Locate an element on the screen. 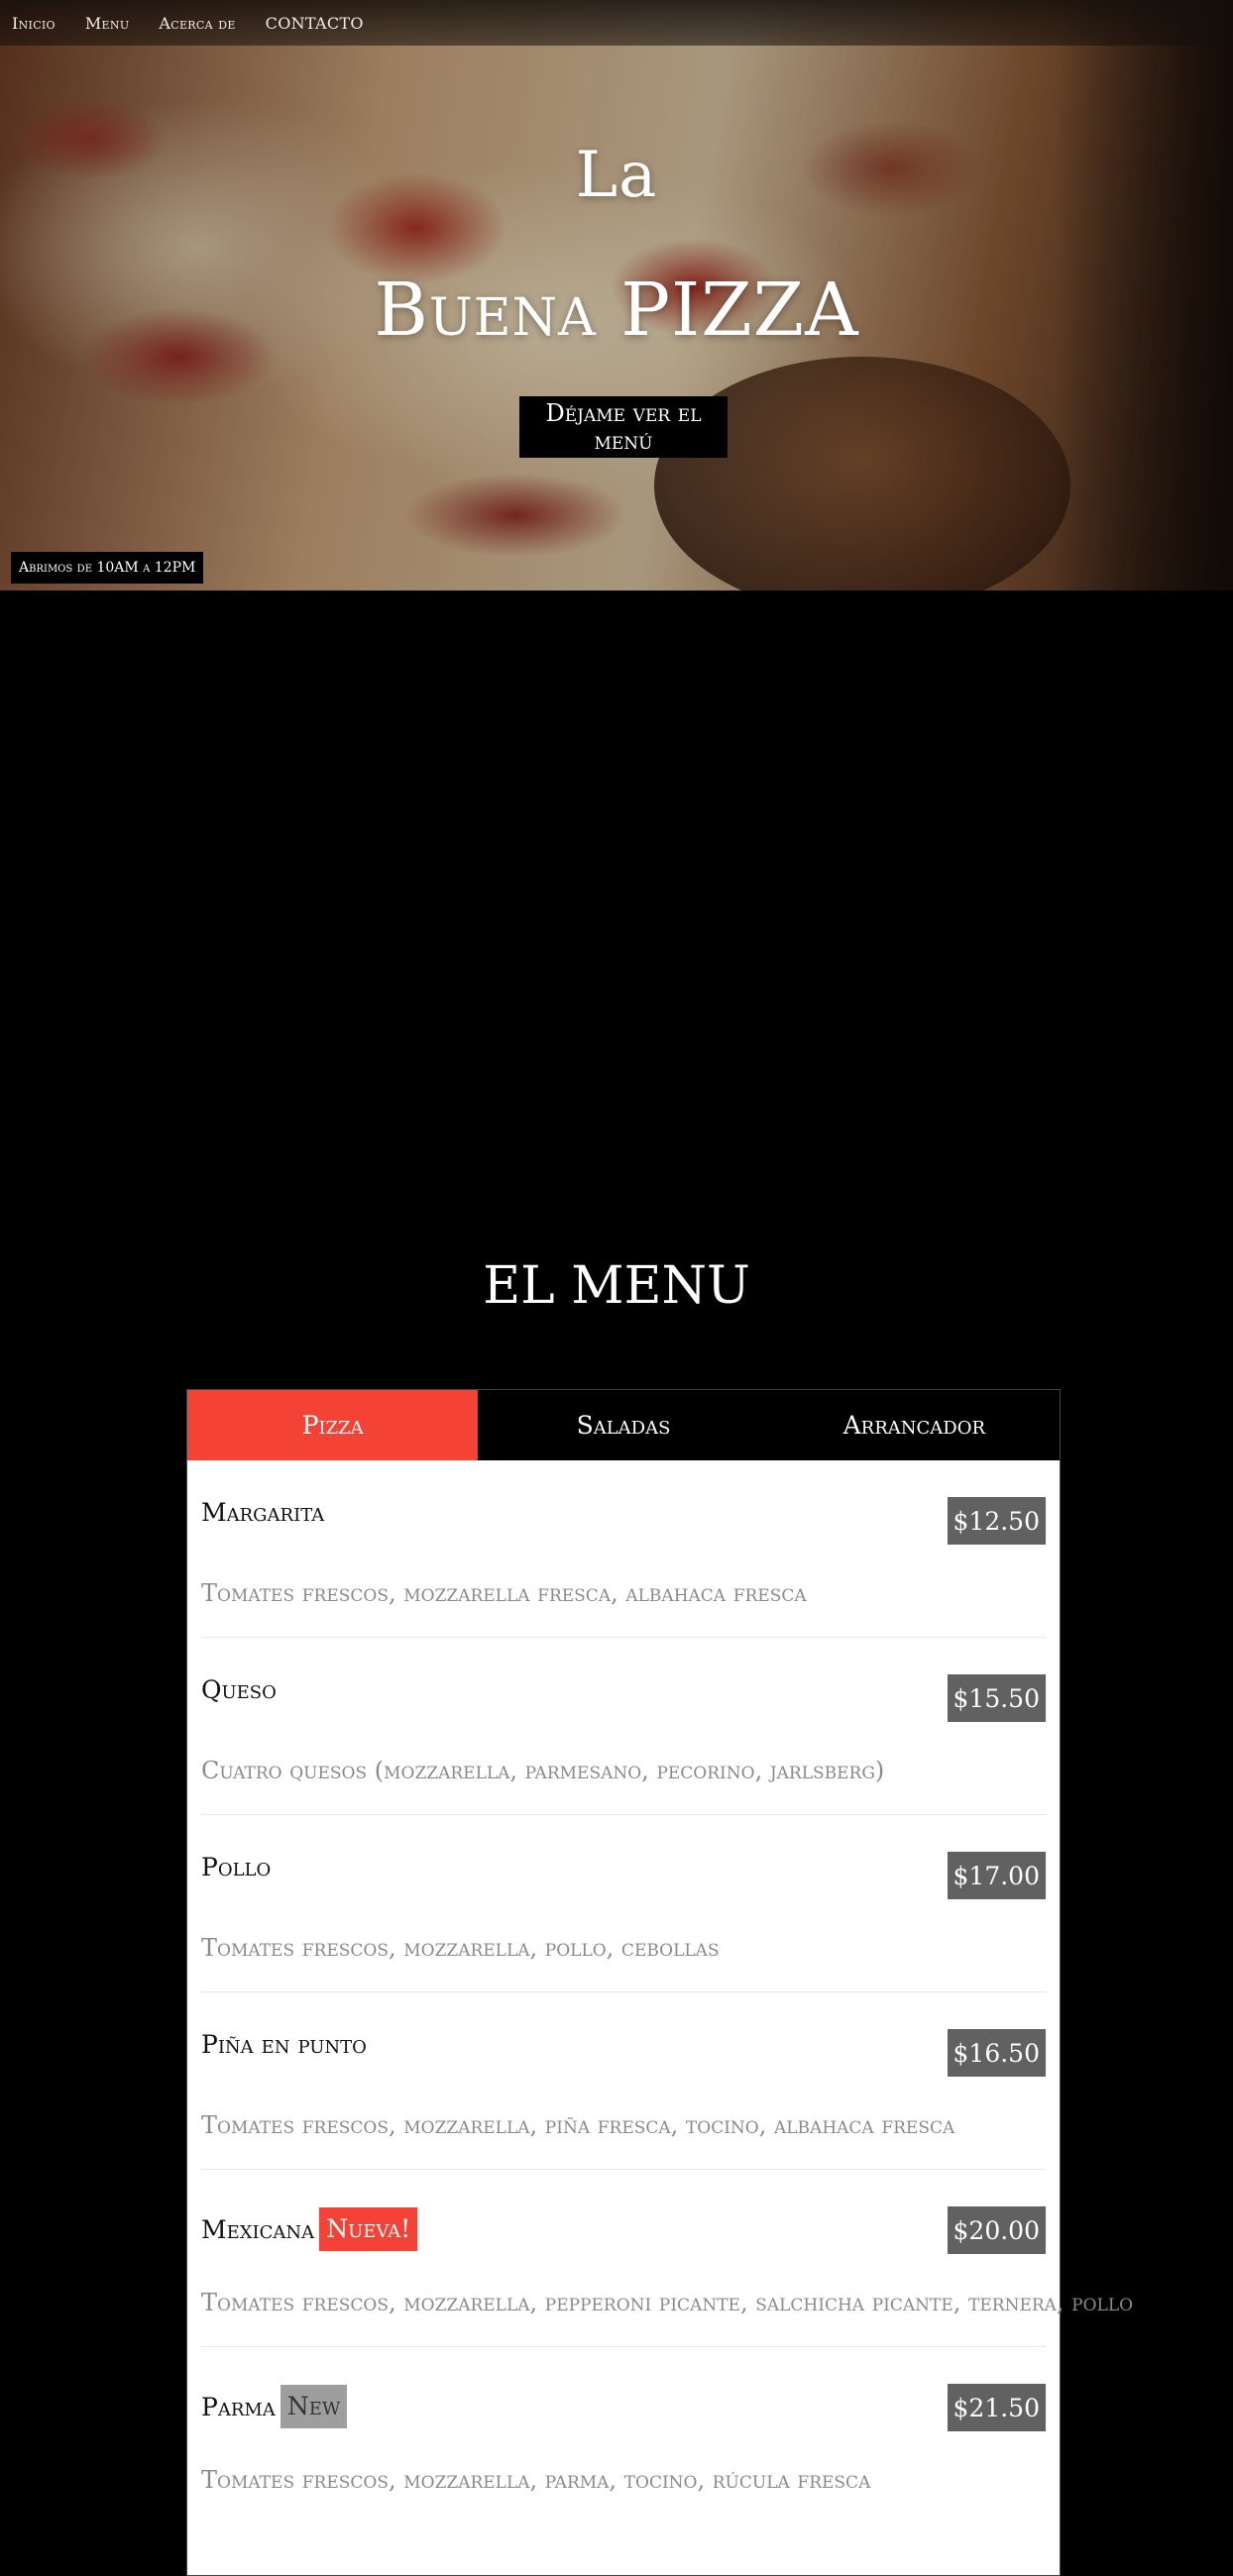 The image size is (1233, 2576). menu-item-name: Margarita is located at coordinates (262, 1512).